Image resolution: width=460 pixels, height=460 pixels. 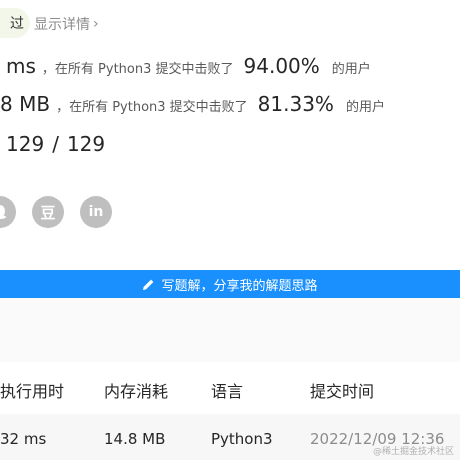 What do you see at coordinates (21, 66) in the screenshot?
I see `runtime-value: ms` at bounding box center [21, 66].